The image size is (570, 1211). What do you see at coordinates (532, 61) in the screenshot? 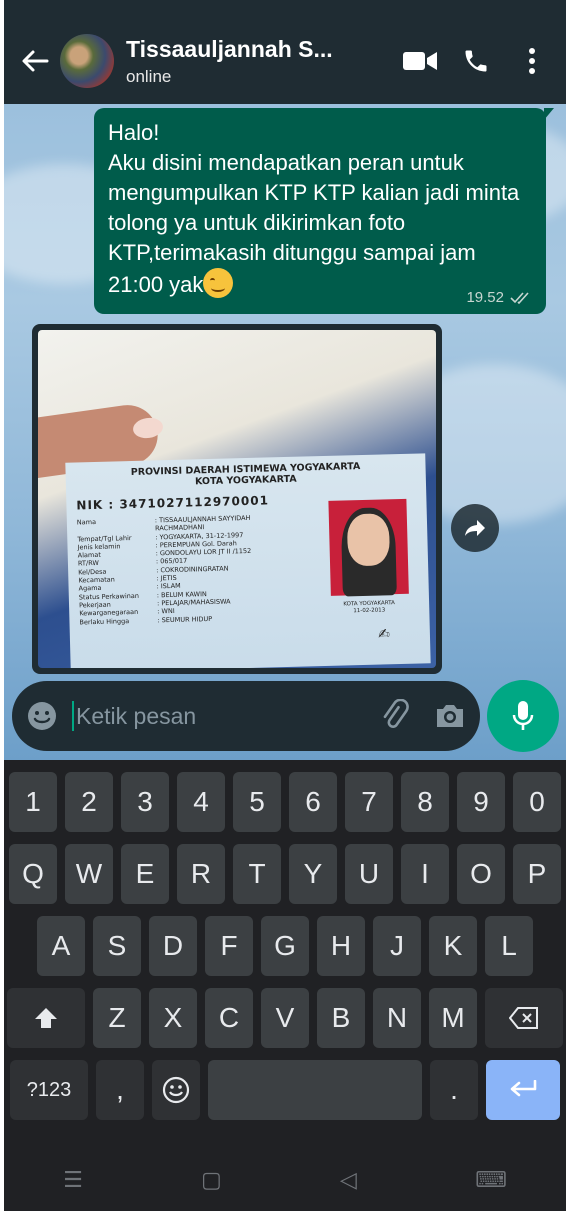
I see `more-options-icon` at bounding box center [532, 61].